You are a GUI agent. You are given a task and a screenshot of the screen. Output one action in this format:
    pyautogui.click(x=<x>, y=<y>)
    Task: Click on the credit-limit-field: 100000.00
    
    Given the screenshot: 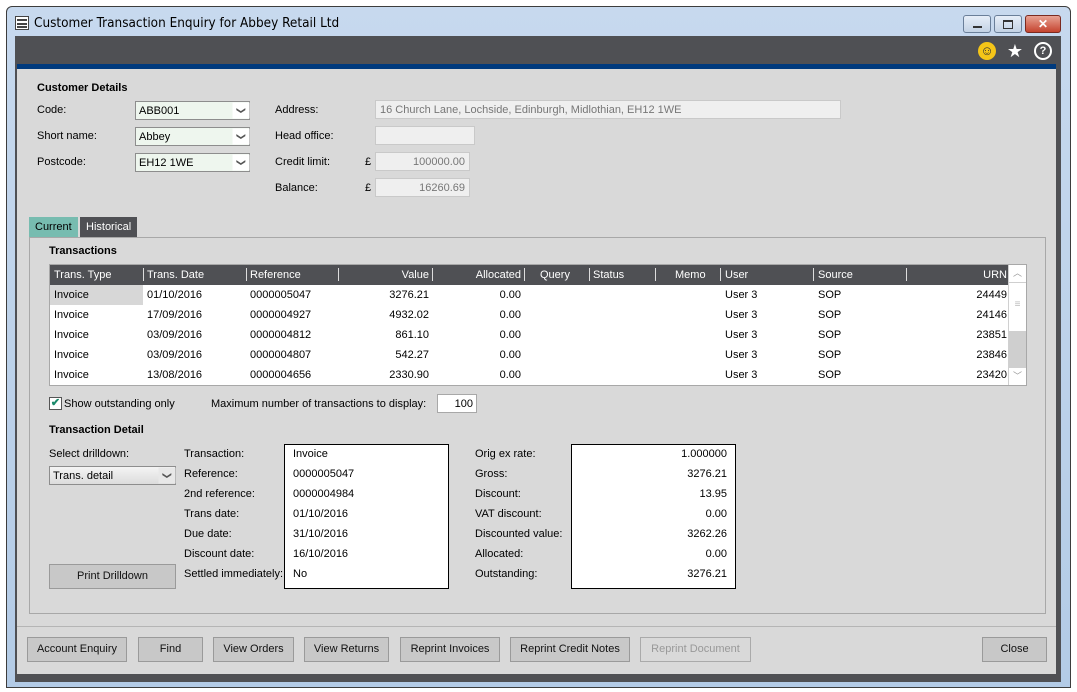 What is the action you would take?
    pyautogui.click(x=422, y=161)
    